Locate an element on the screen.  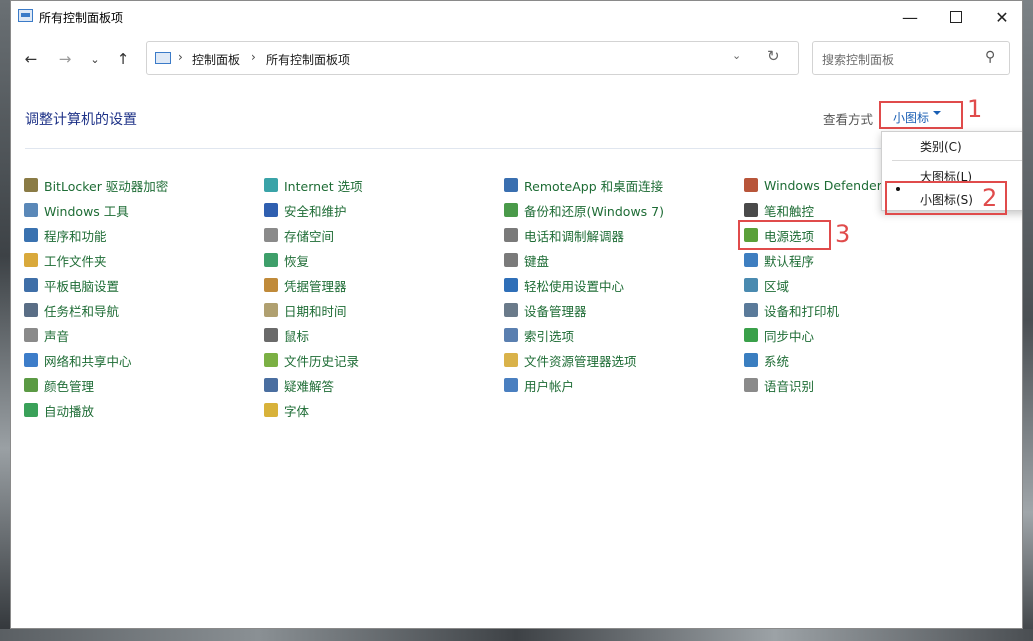
search-box: 搜索控制面板 ⚲ is located at coordinates (911, 58).